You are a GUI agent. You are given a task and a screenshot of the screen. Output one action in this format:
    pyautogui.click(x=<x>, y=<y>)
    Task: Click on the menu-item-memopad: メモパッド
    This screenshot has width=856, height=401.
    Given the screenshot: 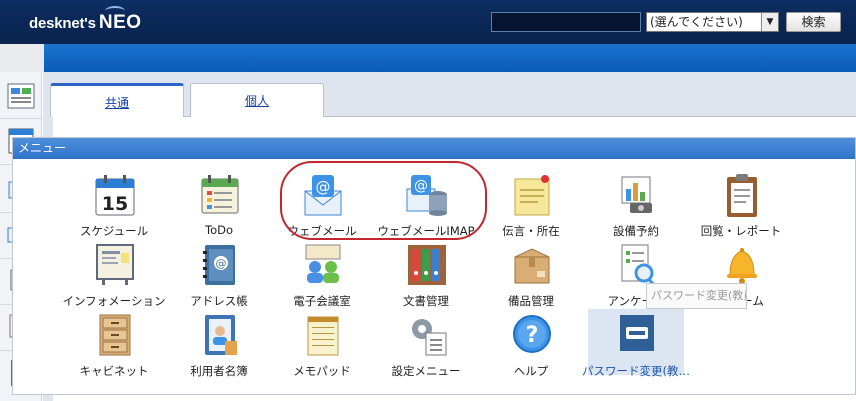 What is the action you would take?
    pyautogui.click(x=322, y=345)
    